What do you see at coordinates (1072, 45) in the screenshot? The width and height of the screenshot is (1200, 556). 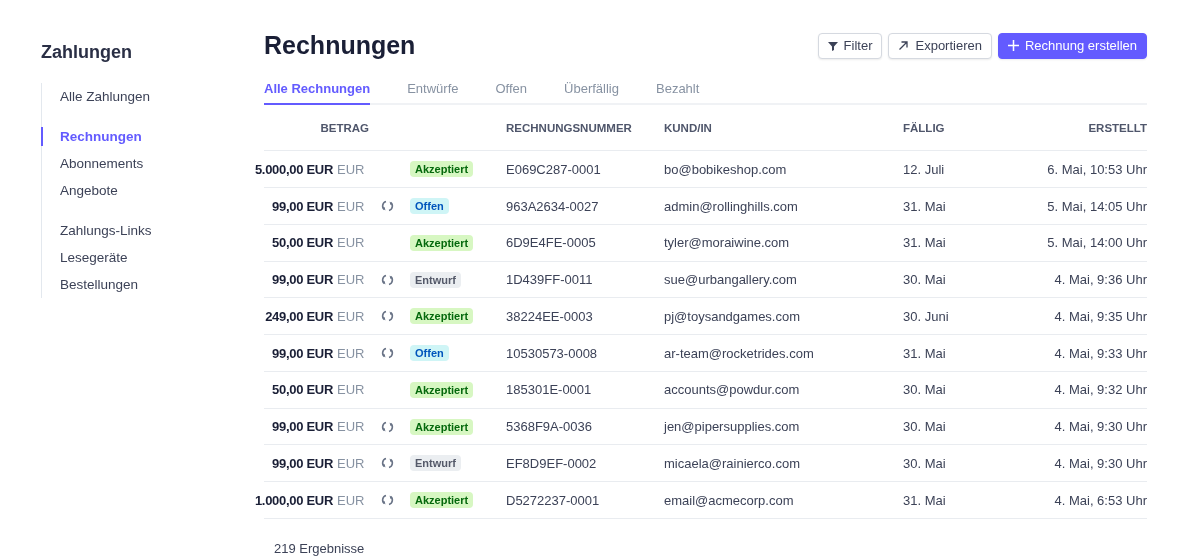 I see `create-button: Rechnung erstellen` at bounding box center [1072, 45].